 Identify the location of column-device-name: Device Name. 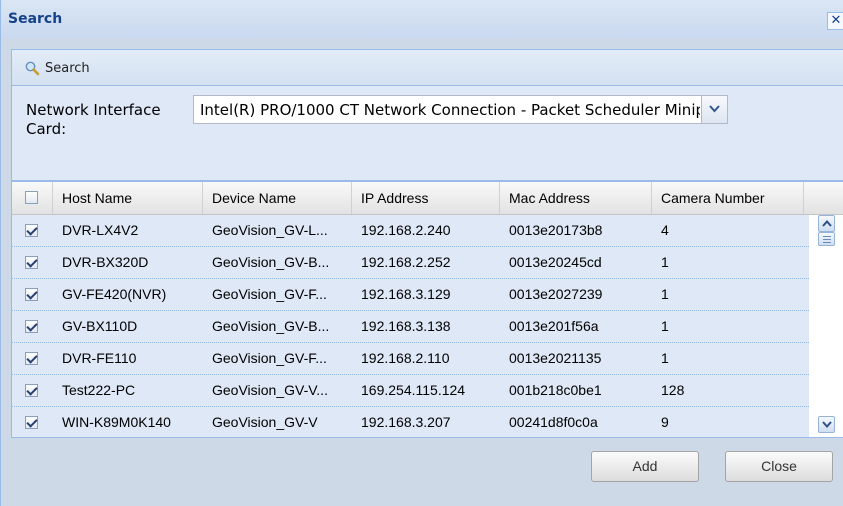
(277, 198).